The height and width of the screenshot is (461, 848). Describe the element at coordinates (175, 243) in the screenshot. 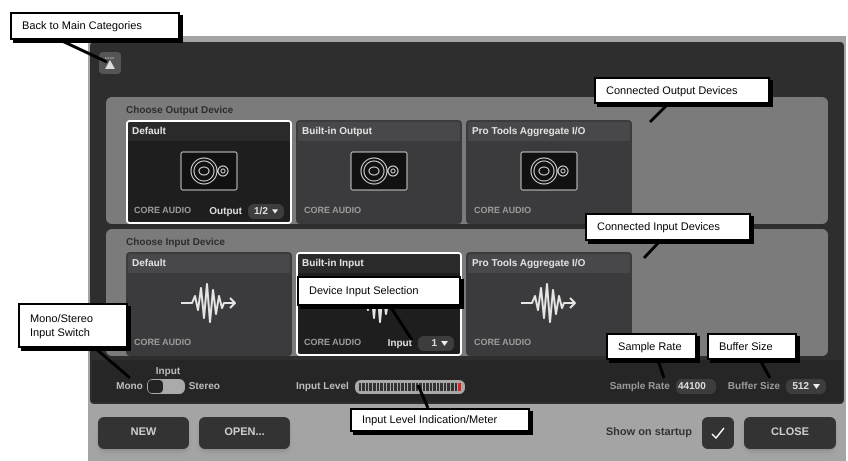

I see `section-title: Choose Input Device` at that location.